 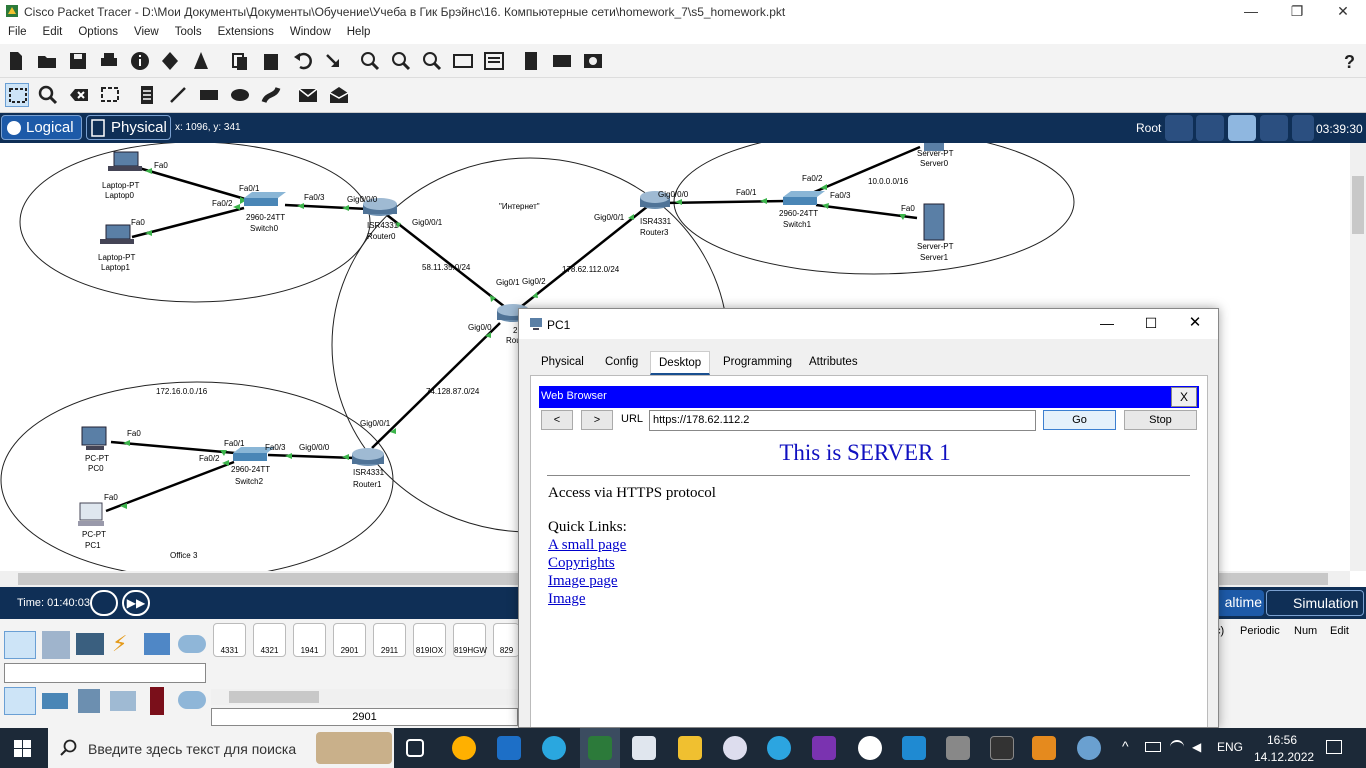 I want to click on taskbar-search: Введите здесь текст для поиска, so click(x=221, y=748).